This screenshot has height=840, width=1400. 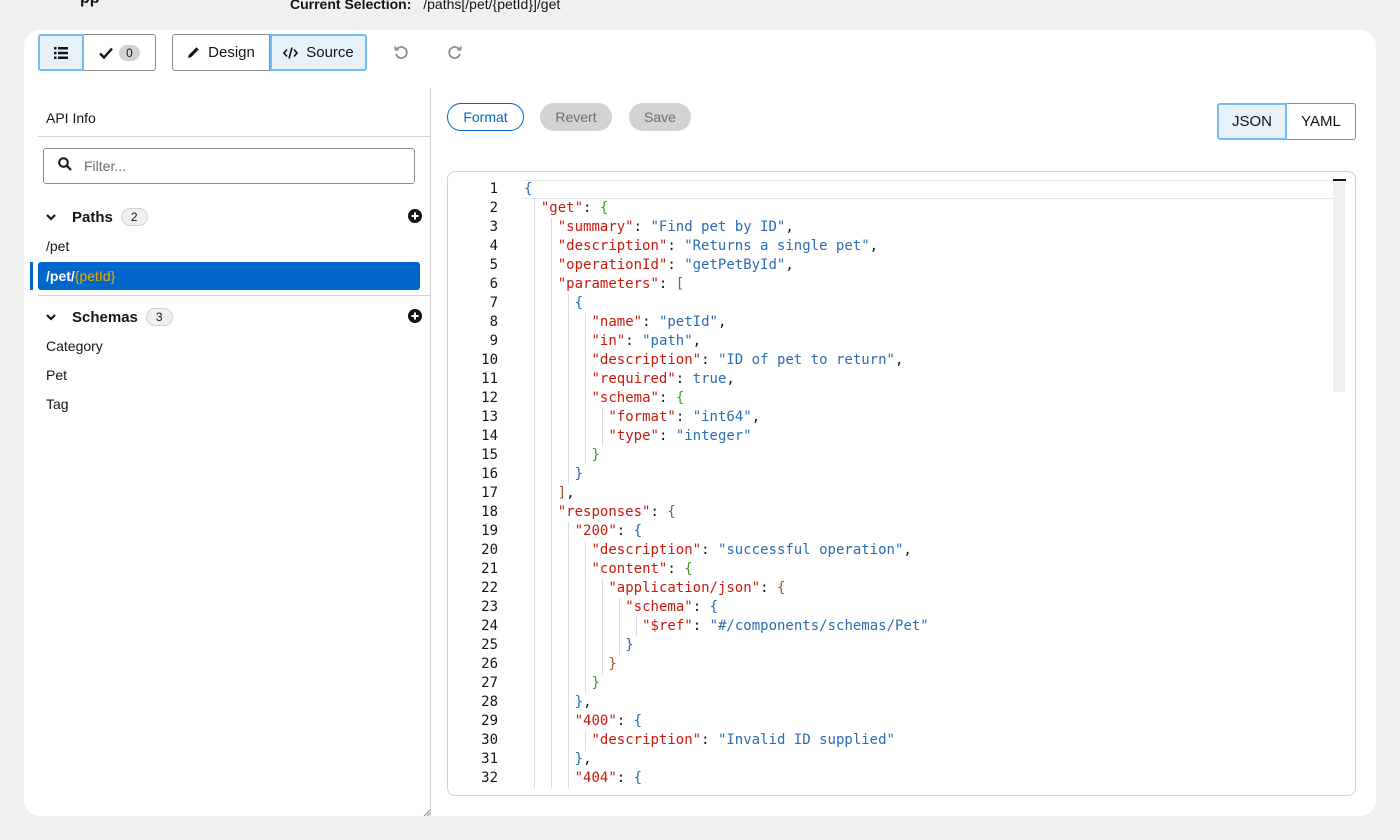 What do you see at coordinates (105, 317) in the screenshot?
I see `schemas-title: Schemas` at bounding box center [105, 317].